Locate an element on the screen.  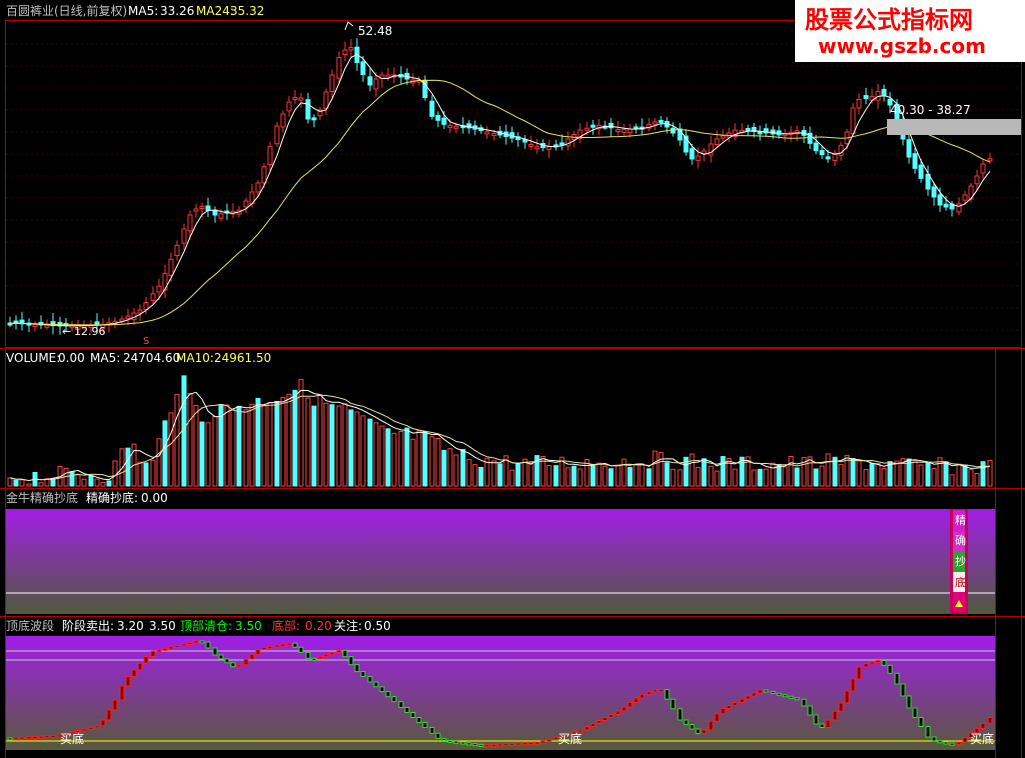
top-clear-value: 3.50 is located at coordinates (248, 626).